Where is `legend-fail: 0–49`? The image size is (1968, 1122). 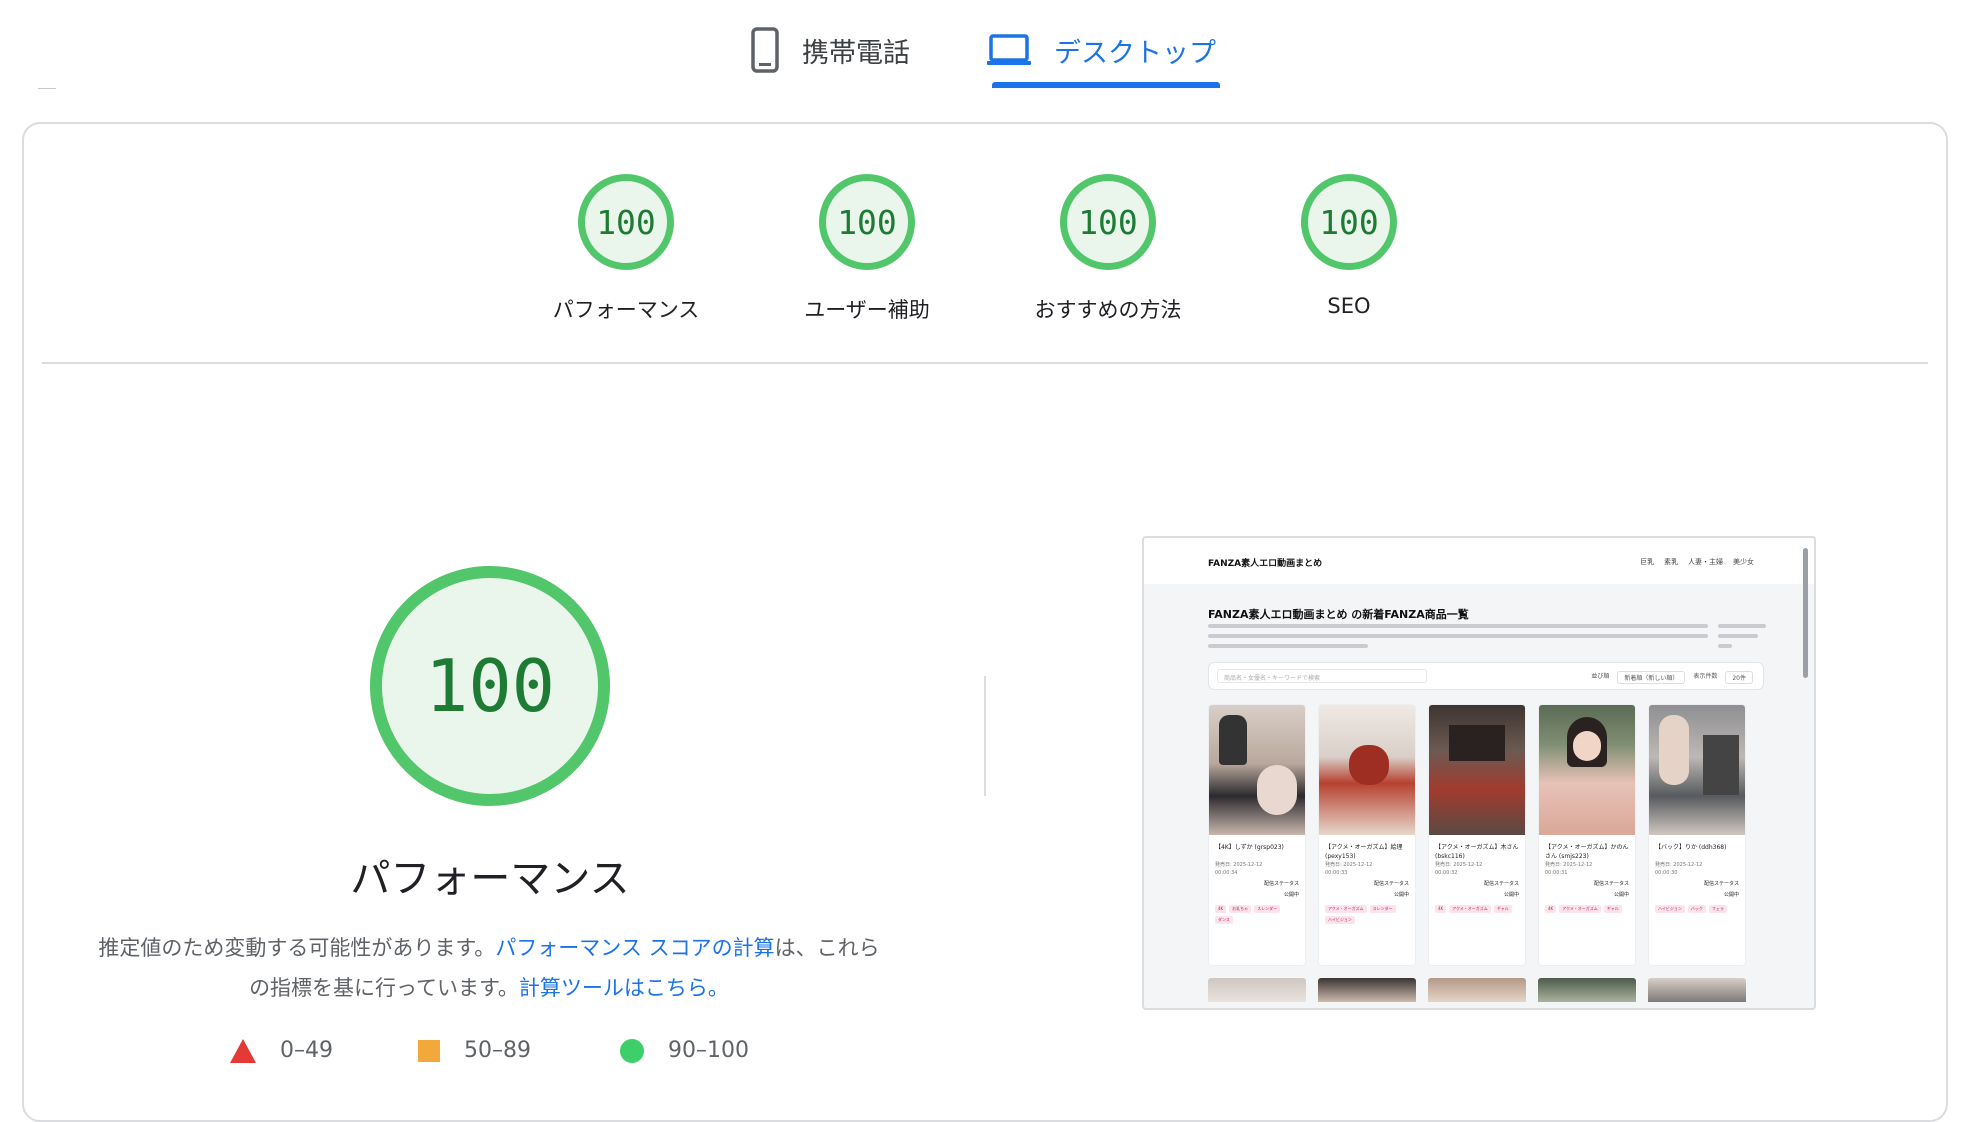
legend-fail: 0–49 is located at coordinates (281, 1050).